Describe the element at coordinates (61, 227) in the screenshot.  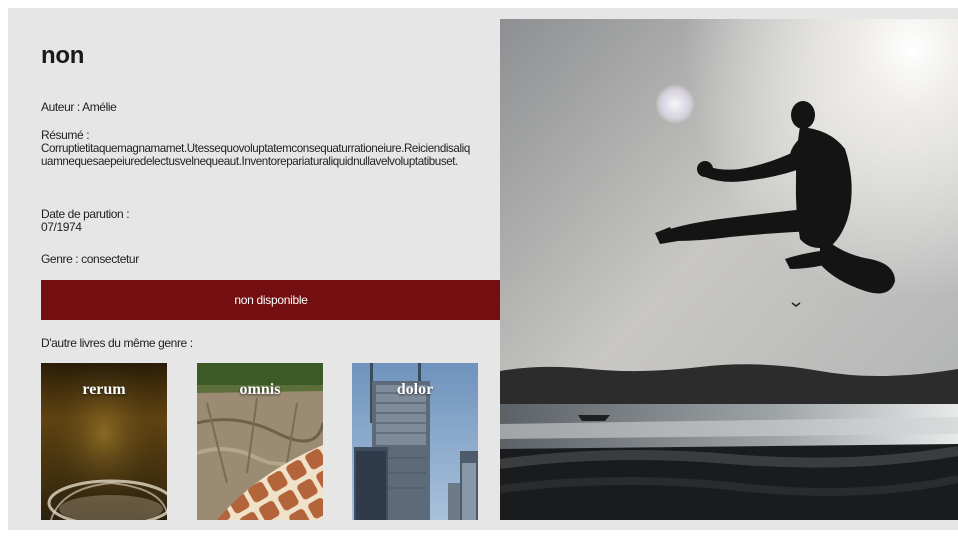
I see `date-value: 07/1974` at that location.